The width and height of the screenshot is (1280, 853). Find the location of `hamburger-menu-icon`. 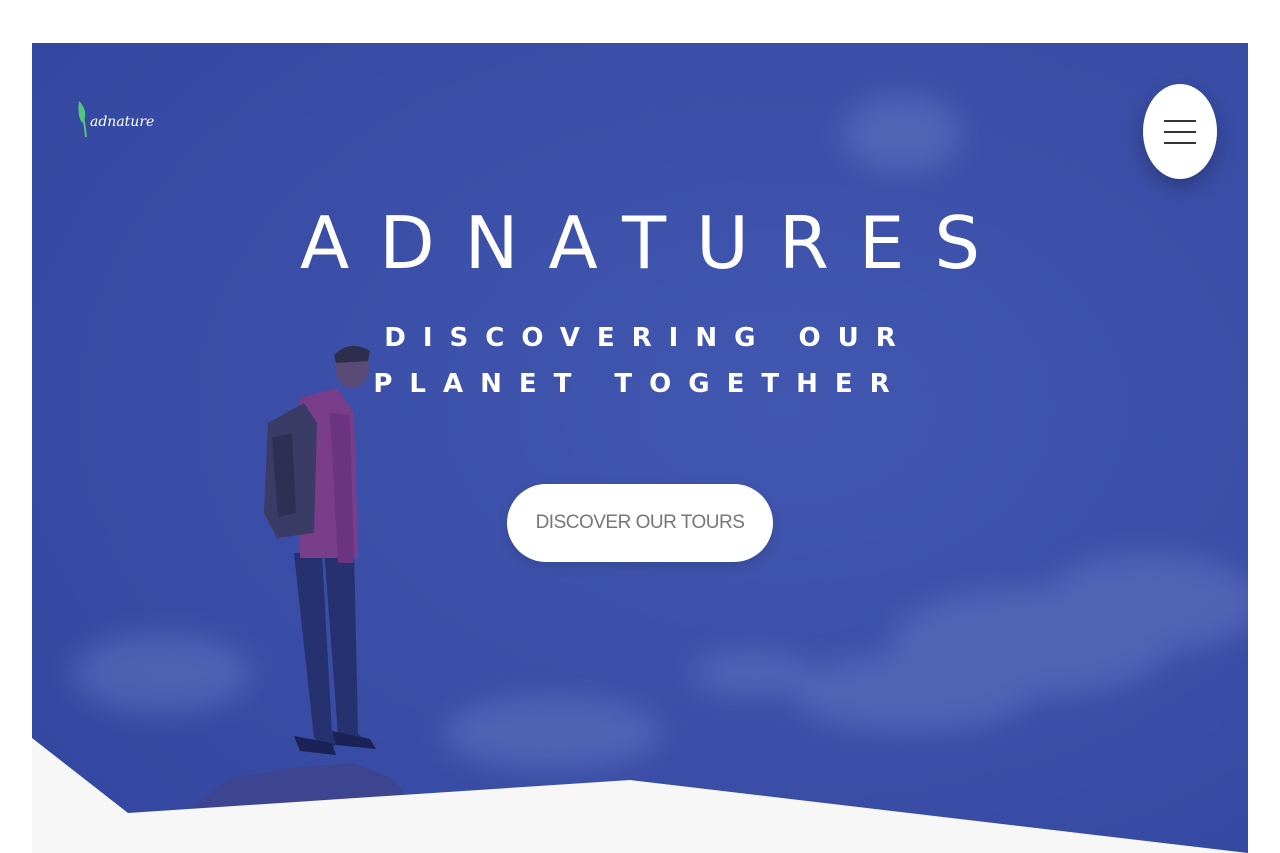

hamburger-menu-icon is located at coordinates (1180, 131).